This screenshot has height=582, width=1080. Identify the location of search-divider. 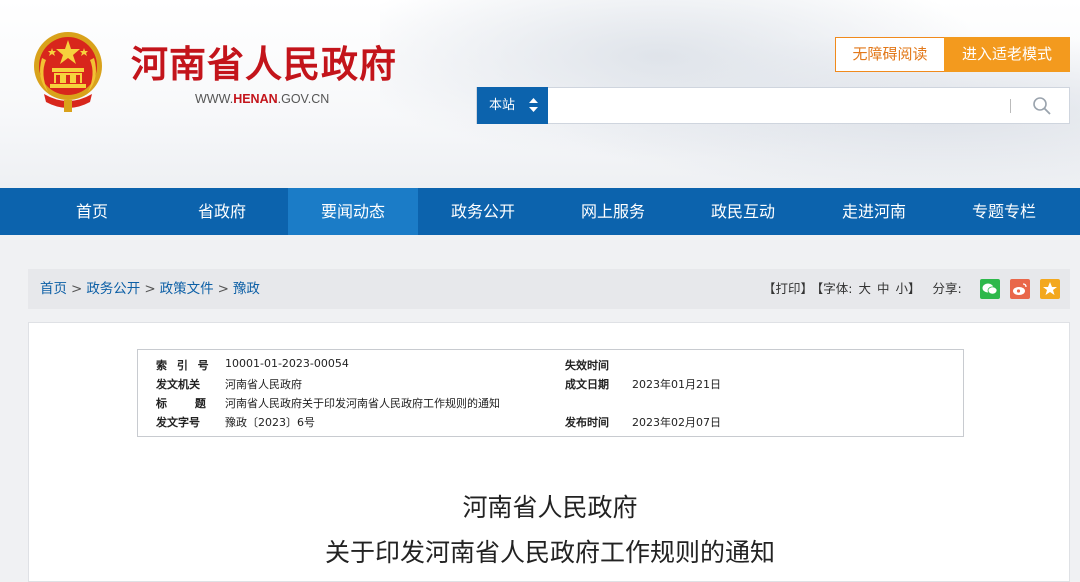
(1010, 106).